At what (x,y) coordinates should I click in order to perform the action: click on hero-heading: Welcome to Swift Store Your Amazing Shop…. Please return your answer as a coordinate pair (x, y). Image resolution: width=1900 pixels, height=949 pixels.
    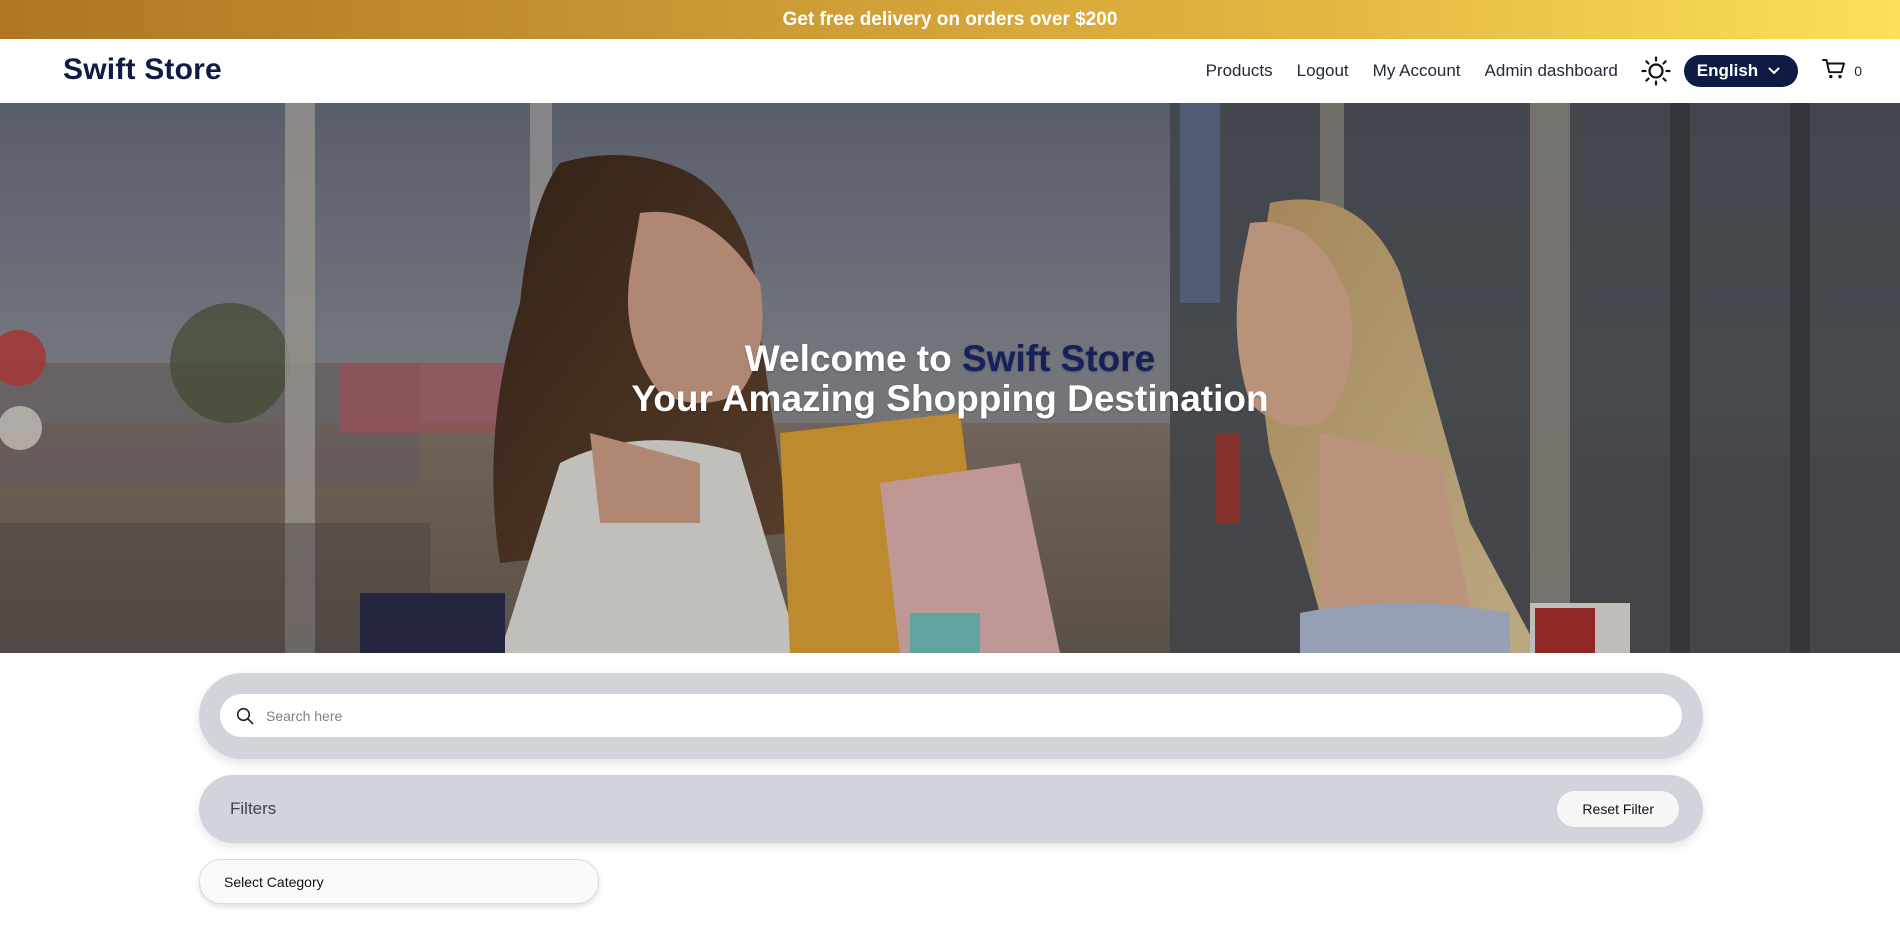
    Looking at the image, I should click on (950, 379).